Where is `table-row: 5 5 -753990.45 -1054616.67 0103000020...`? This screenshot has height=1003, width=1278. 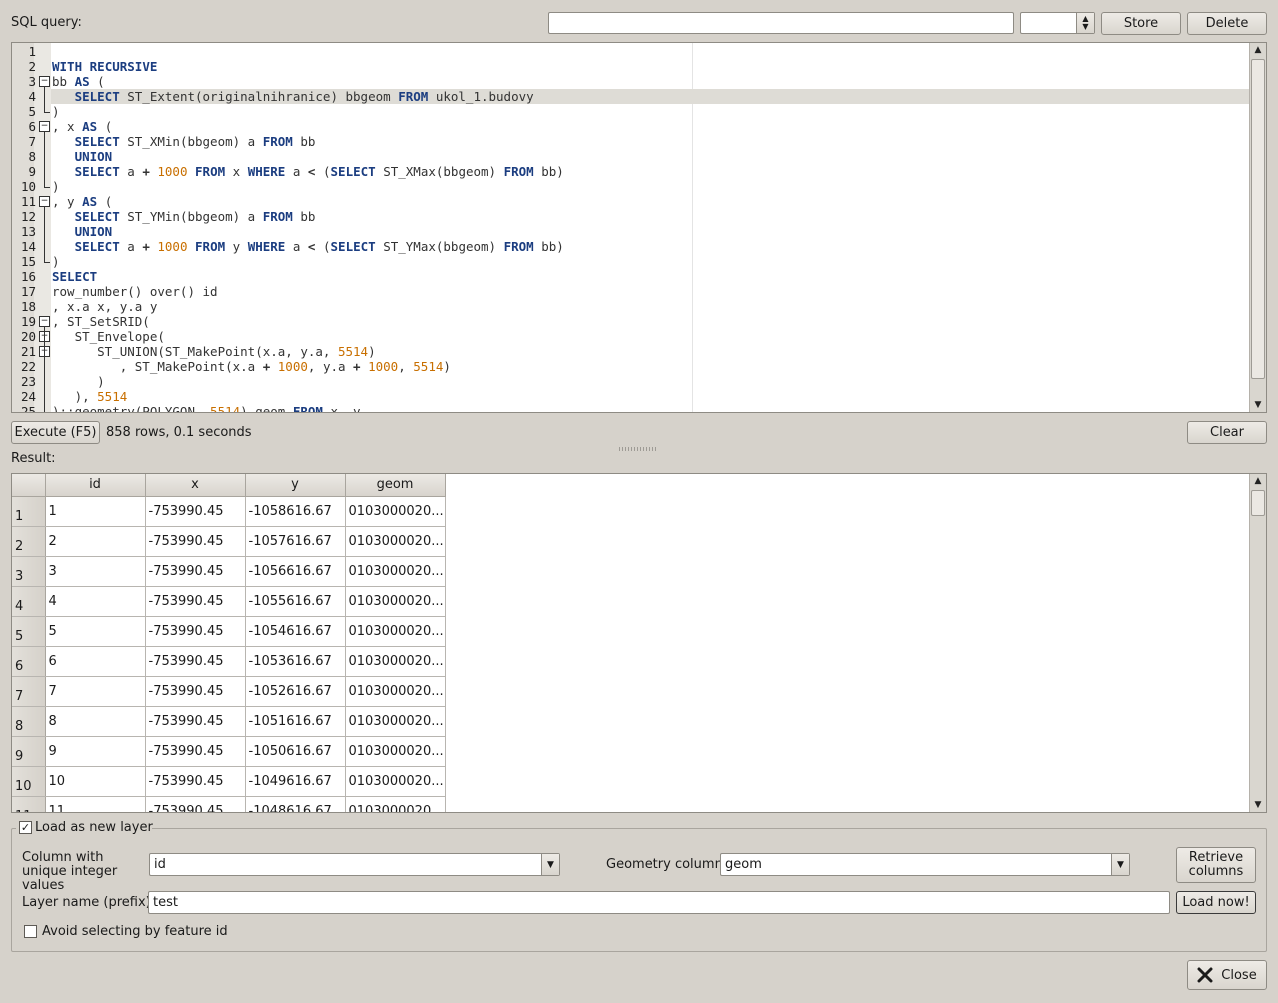 table-row: 5 5 -753990.45 -1054616.67 0103000020... is located at coordinates (229, 631).